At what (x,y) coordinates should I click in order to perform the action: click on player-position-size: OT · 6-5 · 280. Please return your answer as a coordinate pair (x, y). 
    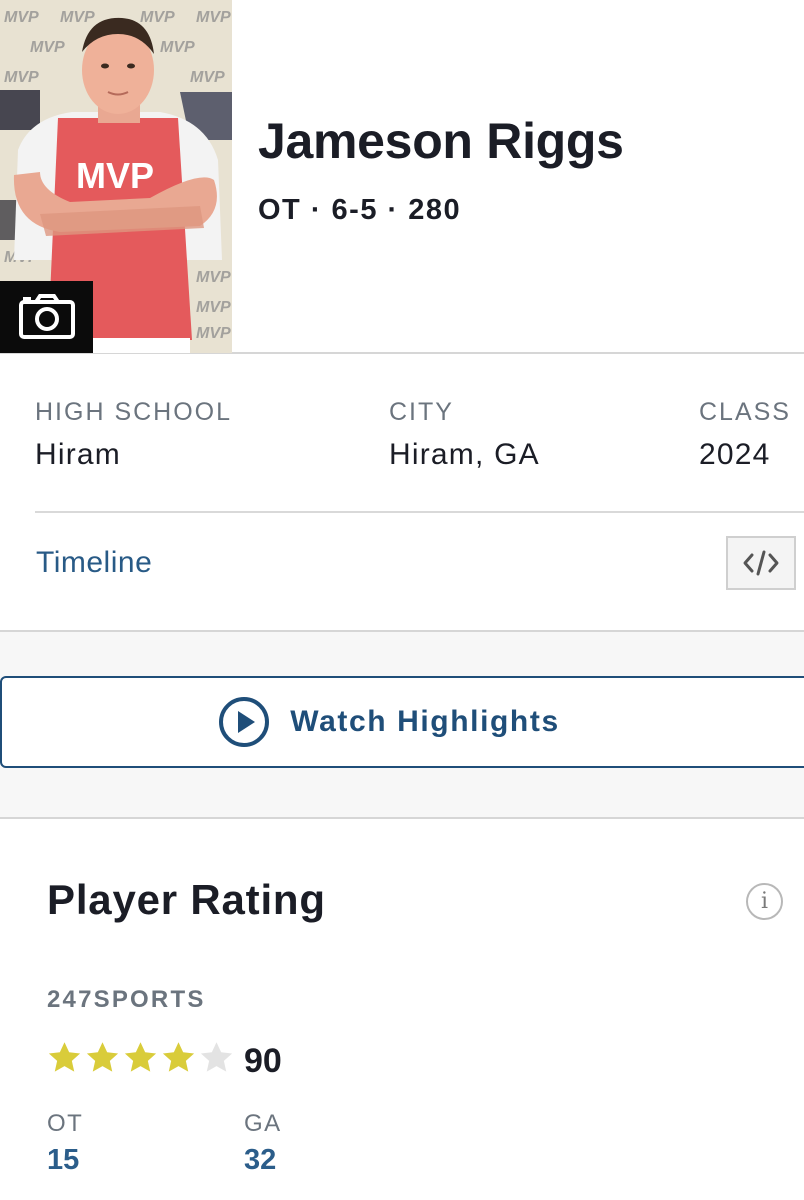
    Looking at the image, I should click on (360, 210).